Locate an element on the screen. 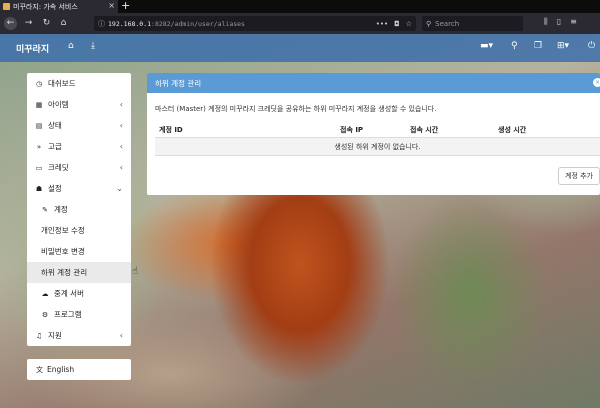 The height and width of the screenshot is (408, 600). new-tab-icon: + is located at coordinates (125, 6).